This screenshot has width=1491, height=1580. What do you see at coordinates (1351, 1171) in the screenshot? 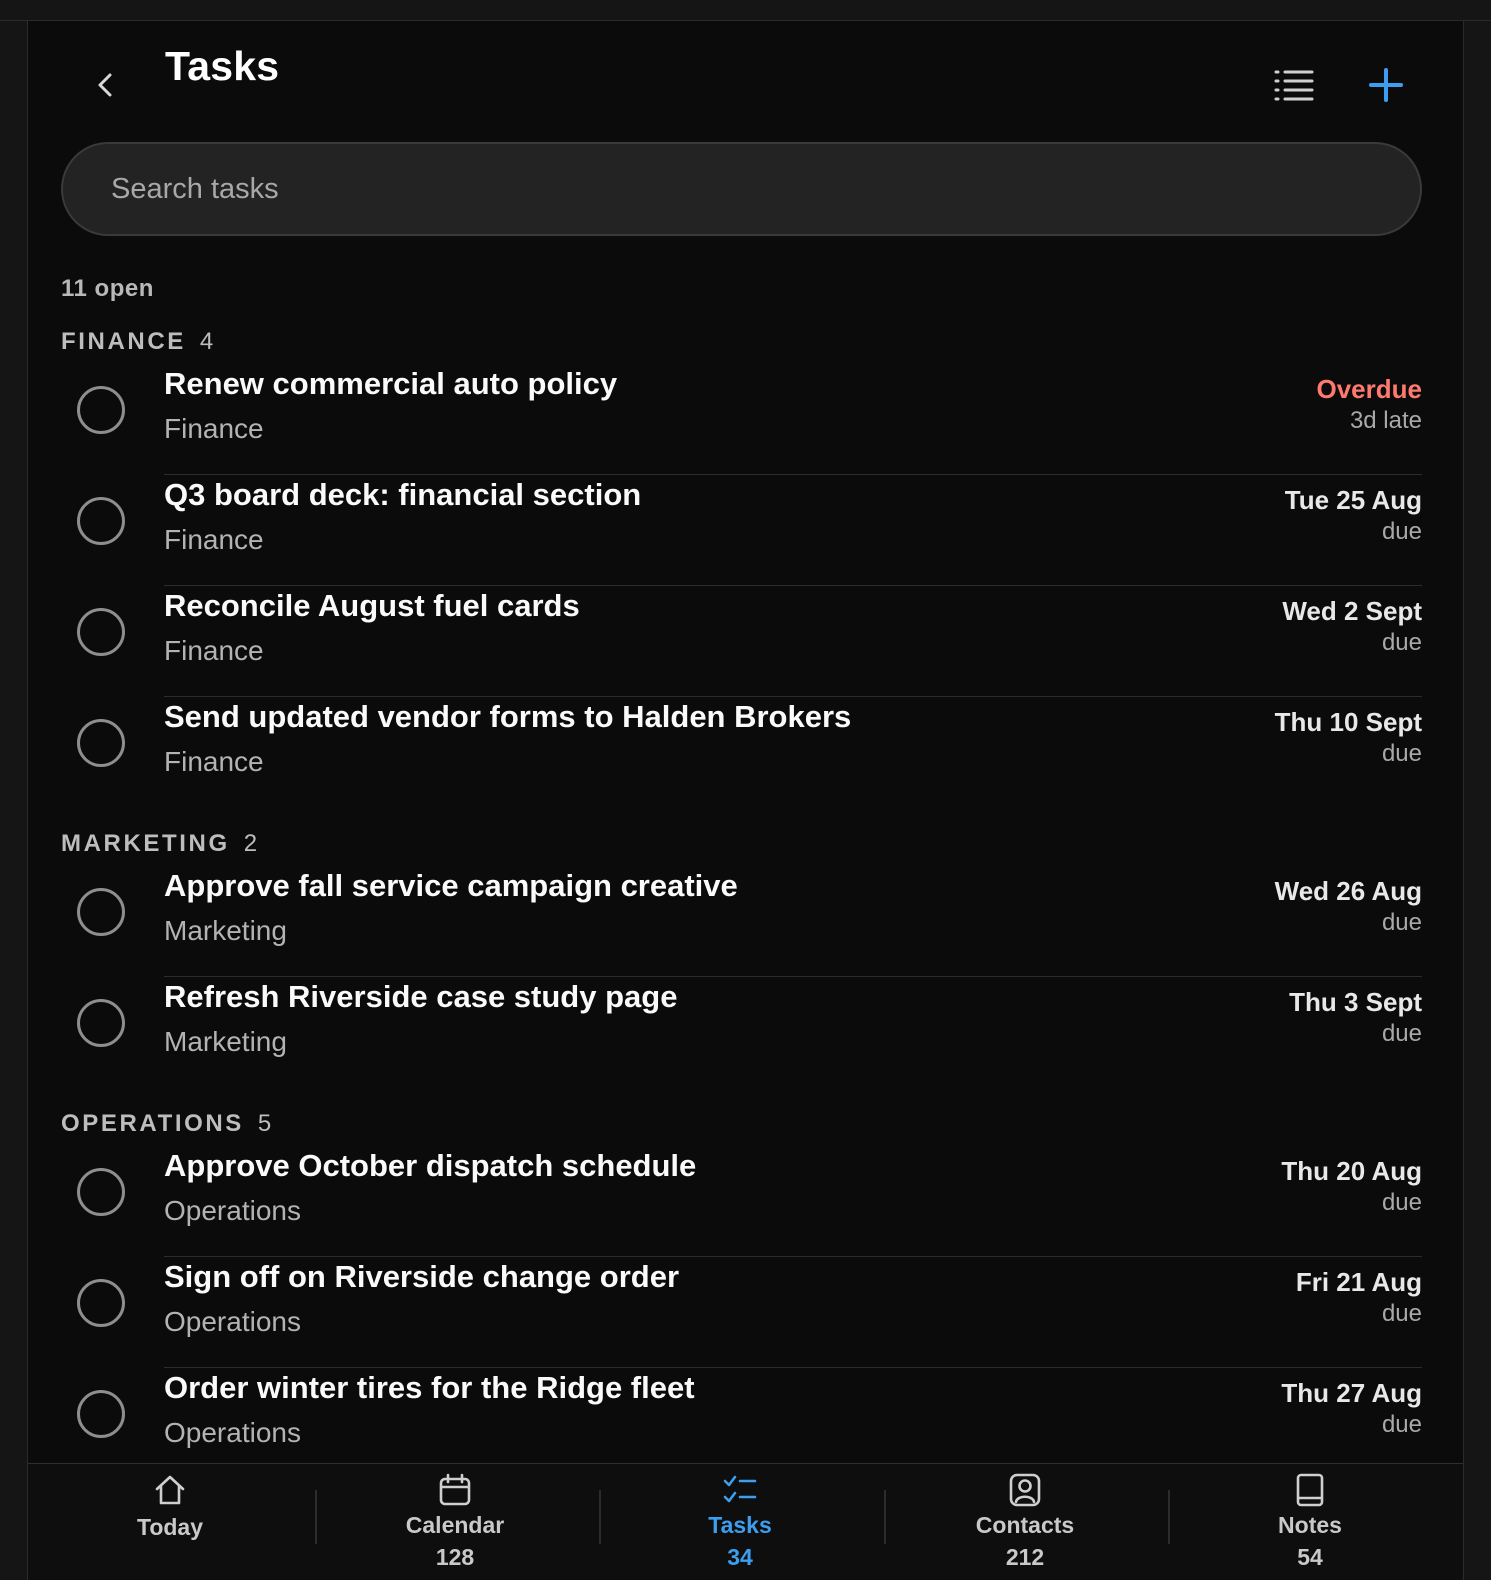
I see `task-due-date: Thu 20 Aug` at bounding box center [1351, 1171].